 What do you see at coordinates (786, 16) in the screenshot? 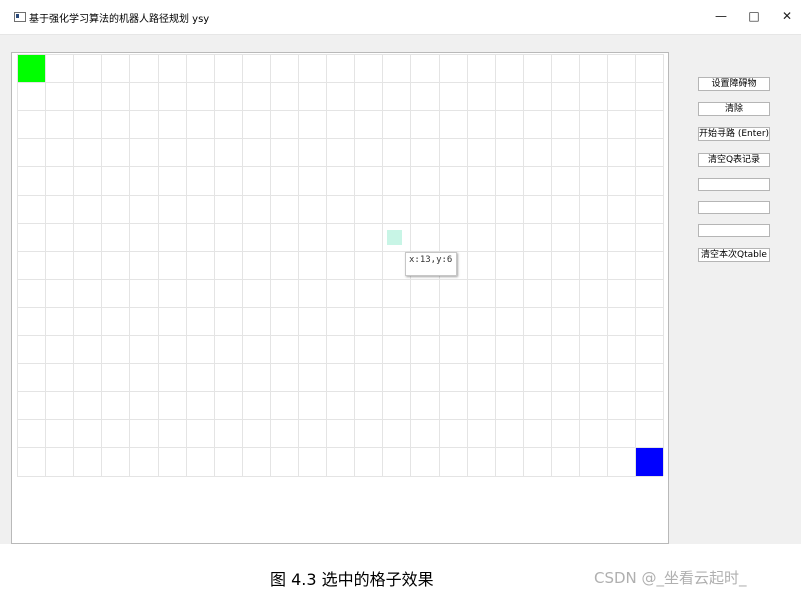
I see `close-icon: ✕` at bounding box center [786, 16].